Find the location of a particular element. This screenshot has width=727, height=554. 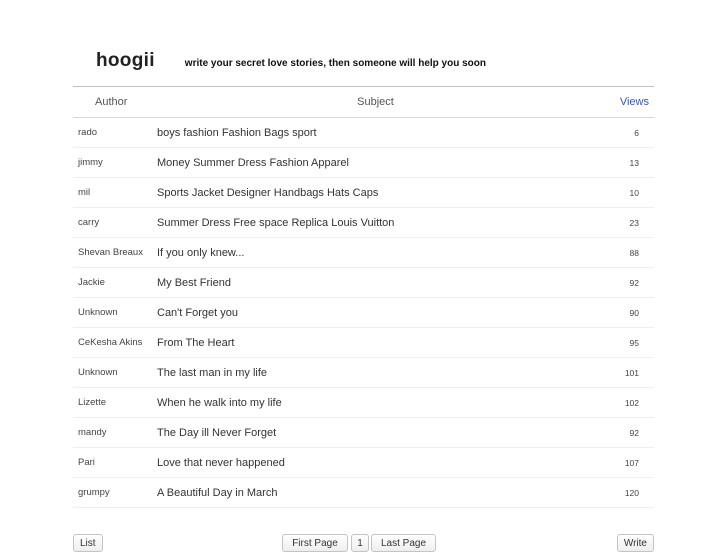

row-views: 107 is located at coordinates (631, 462).